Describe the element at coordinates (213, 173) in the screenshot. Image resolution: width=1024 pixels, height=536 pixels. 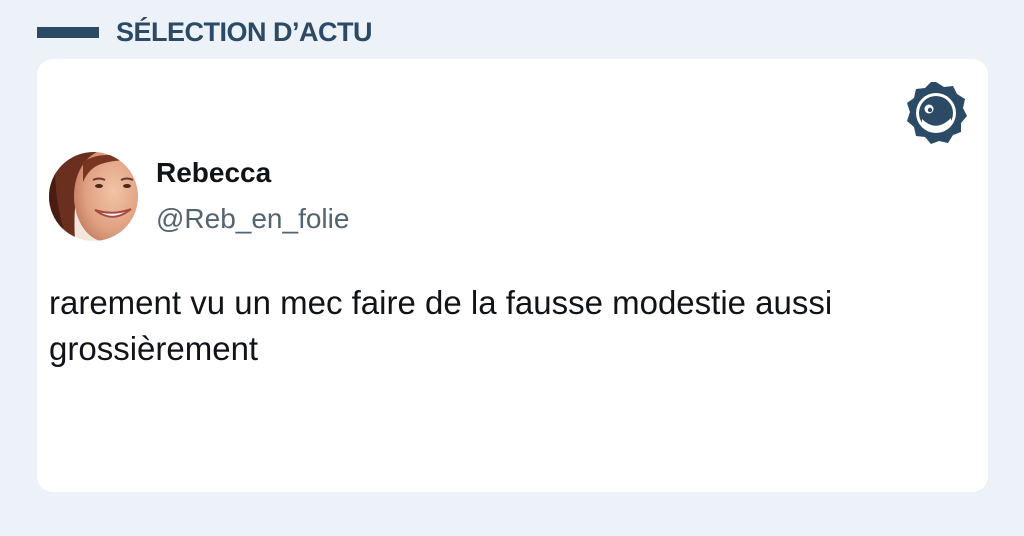
I see `author-name: Rebecca` at that location.